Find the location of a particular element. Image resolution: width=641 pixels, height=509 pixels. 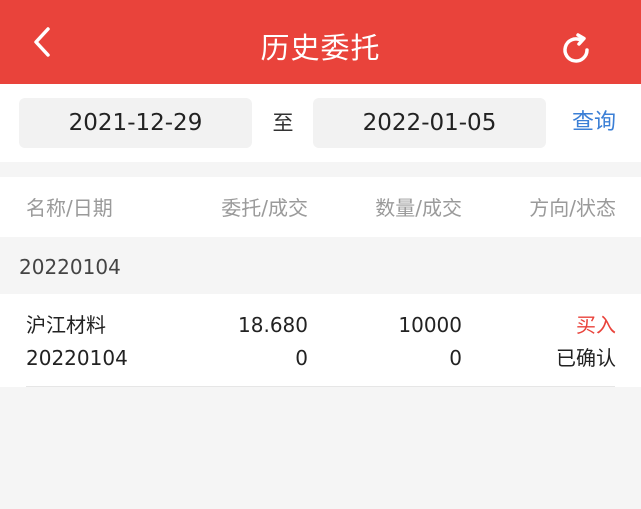

date-range-separator: 至 is located at coordinates (283, 123).